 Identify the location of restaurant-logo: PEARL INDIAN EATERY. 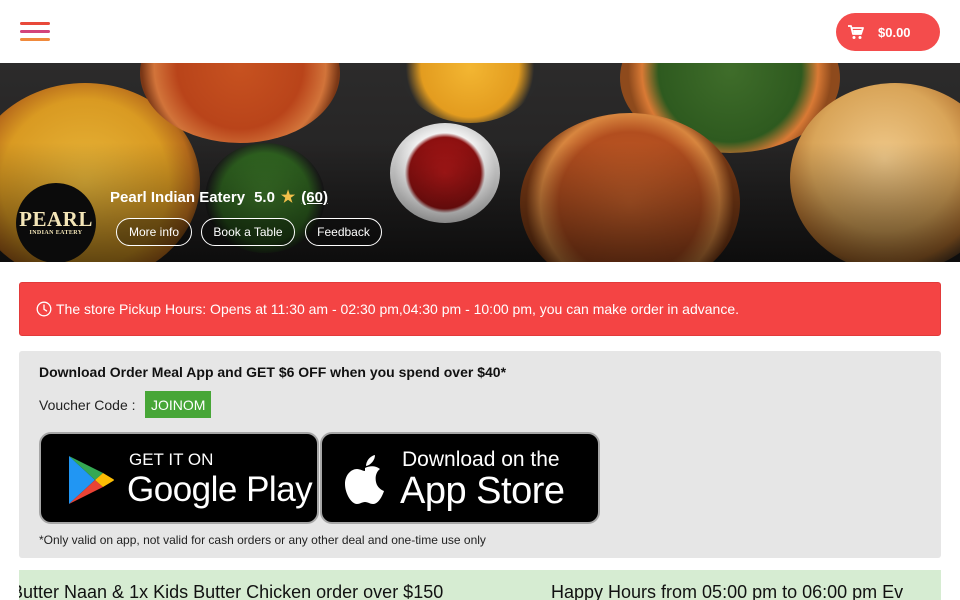
(56, 222).